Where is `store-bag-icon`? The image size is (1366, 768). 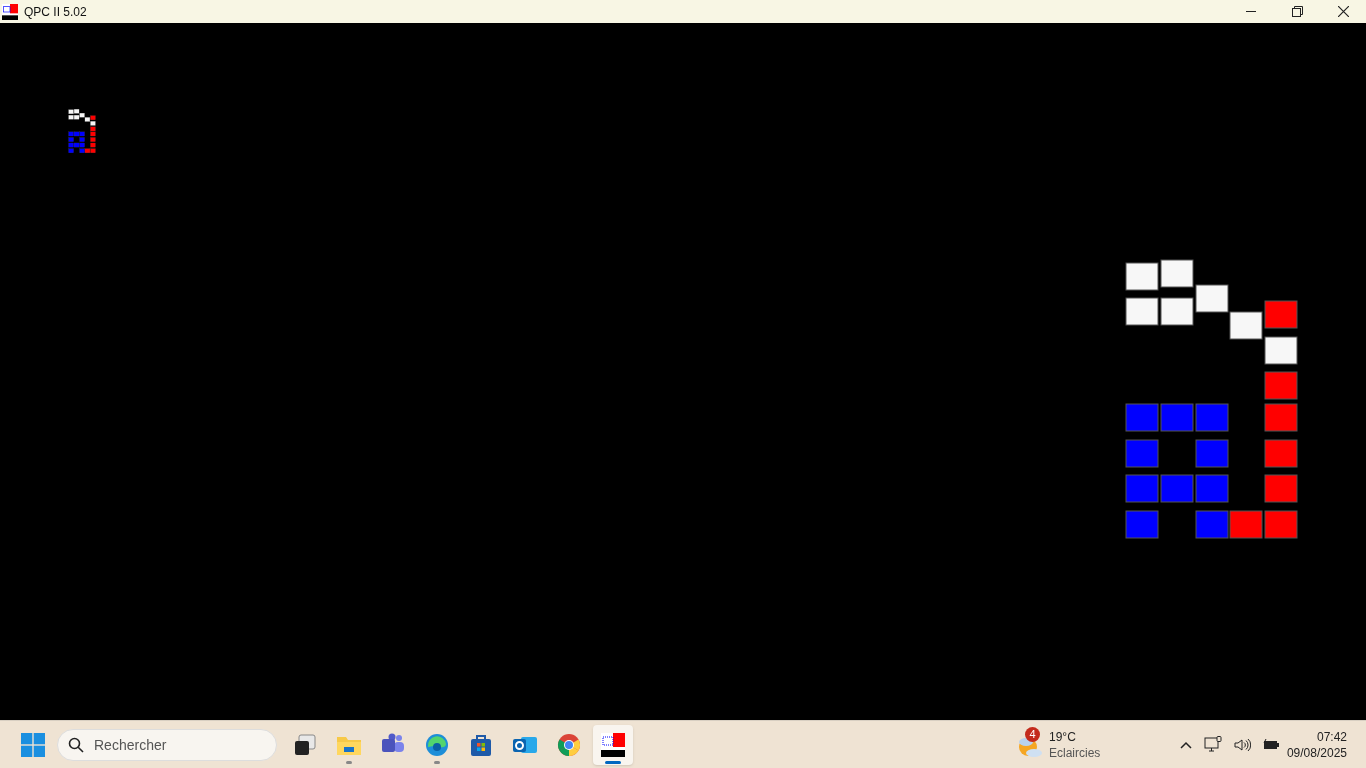
store-bag-icon is located at coordinates (481, 744).